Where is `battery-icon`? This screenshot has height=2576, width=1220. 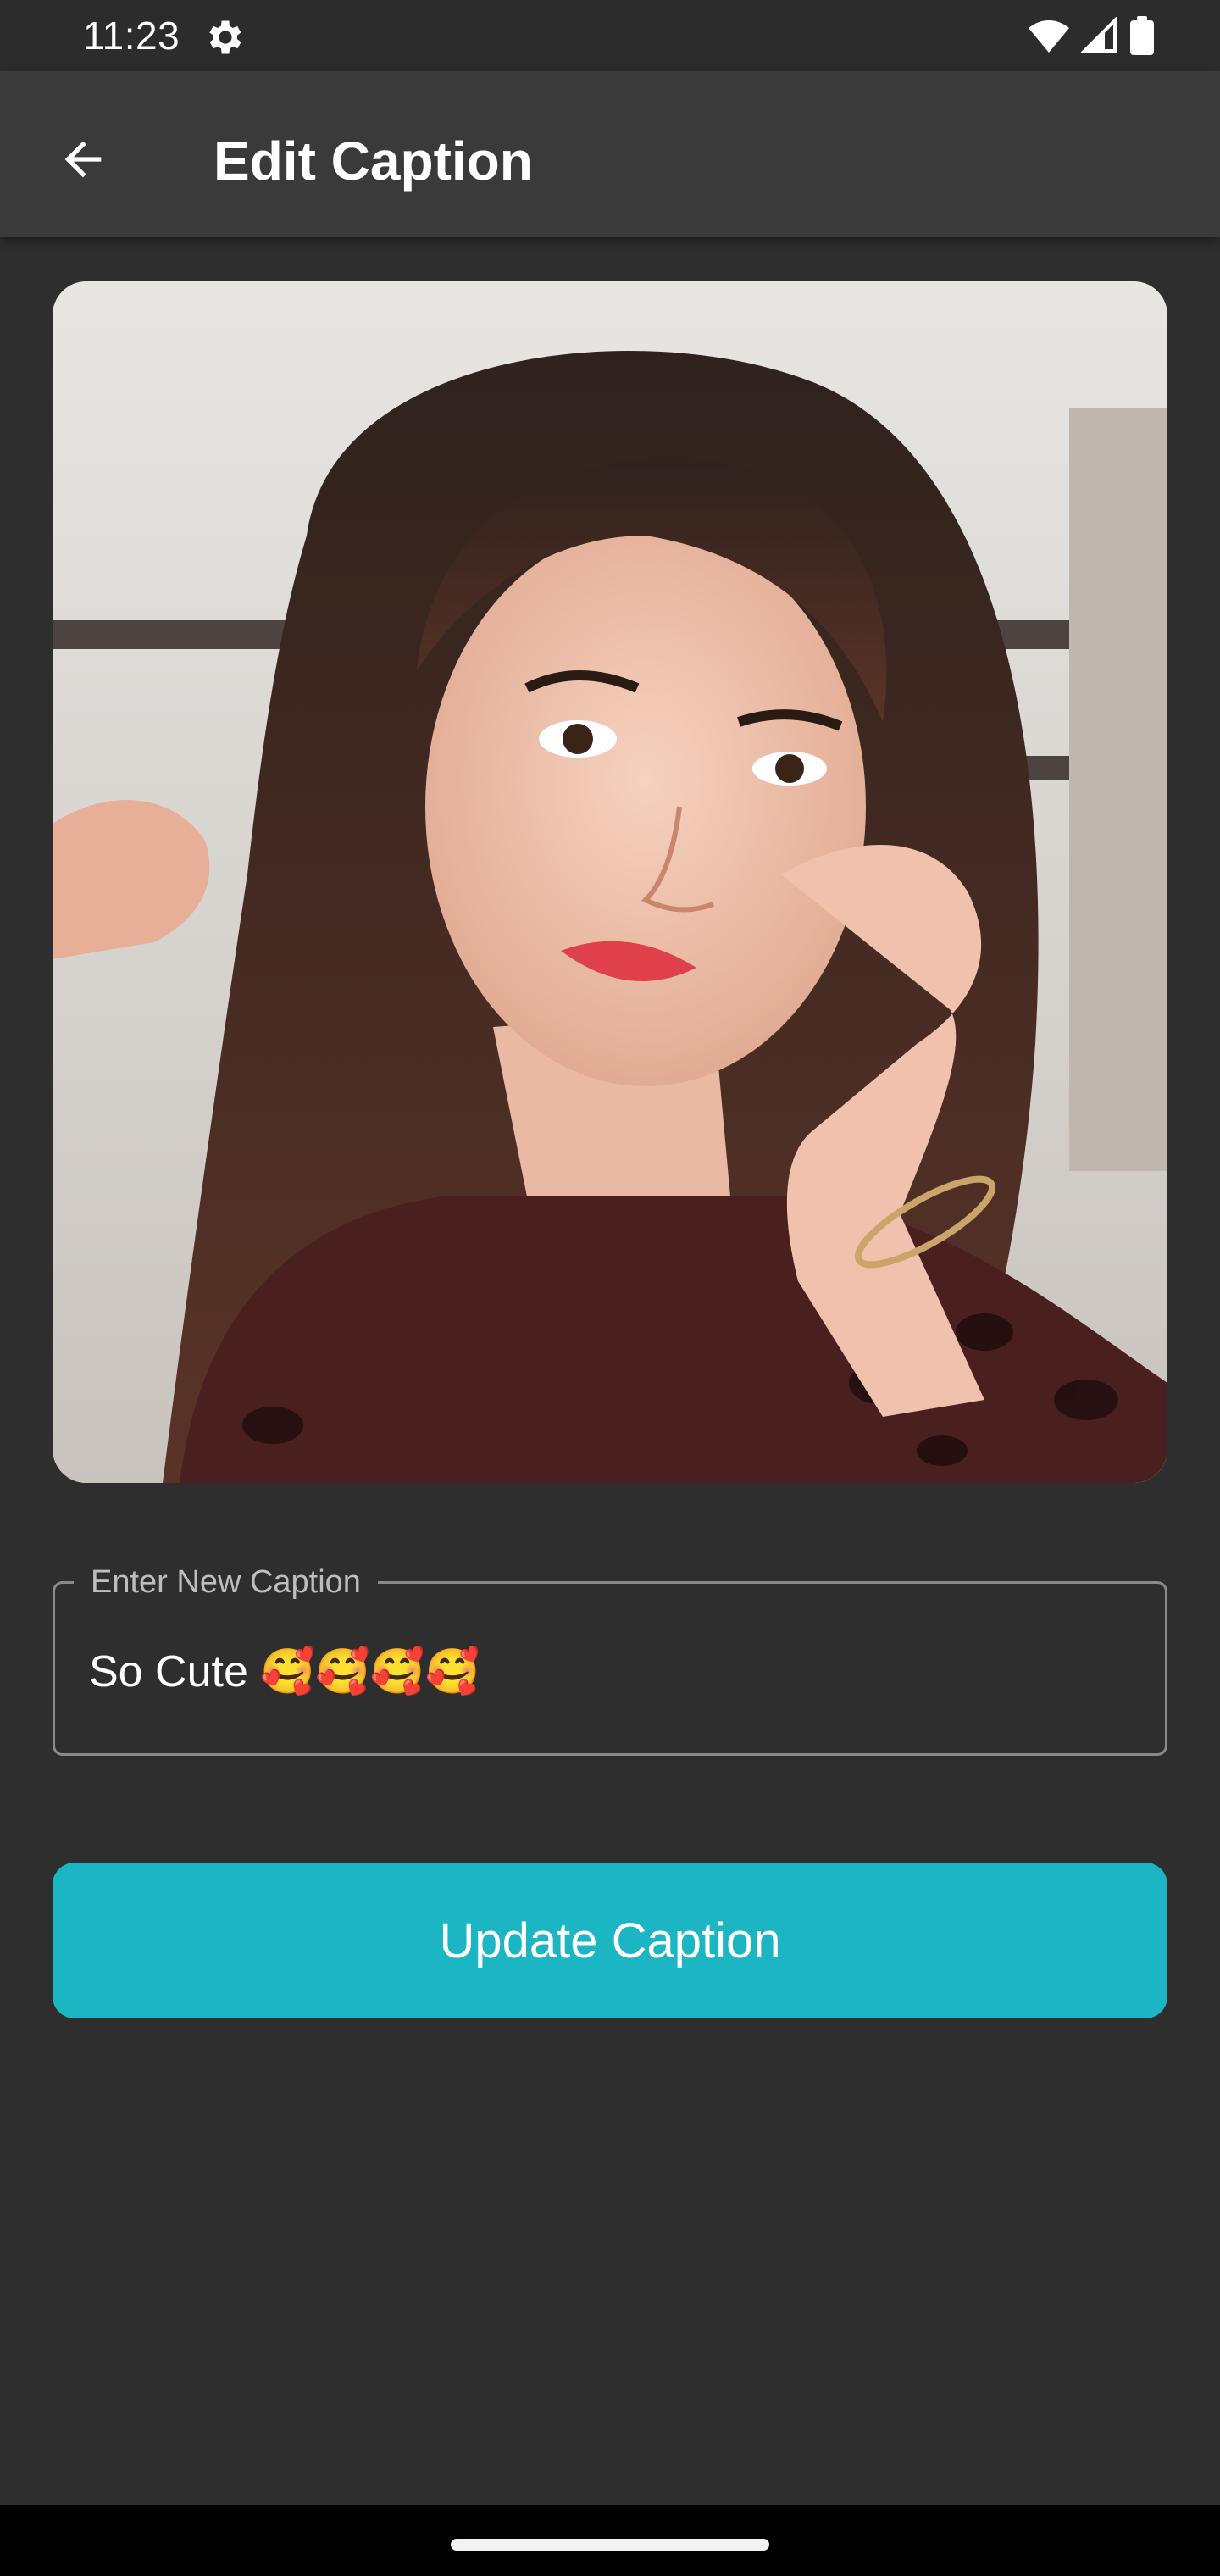 battery-icon is located at coordinates (1142, 37).